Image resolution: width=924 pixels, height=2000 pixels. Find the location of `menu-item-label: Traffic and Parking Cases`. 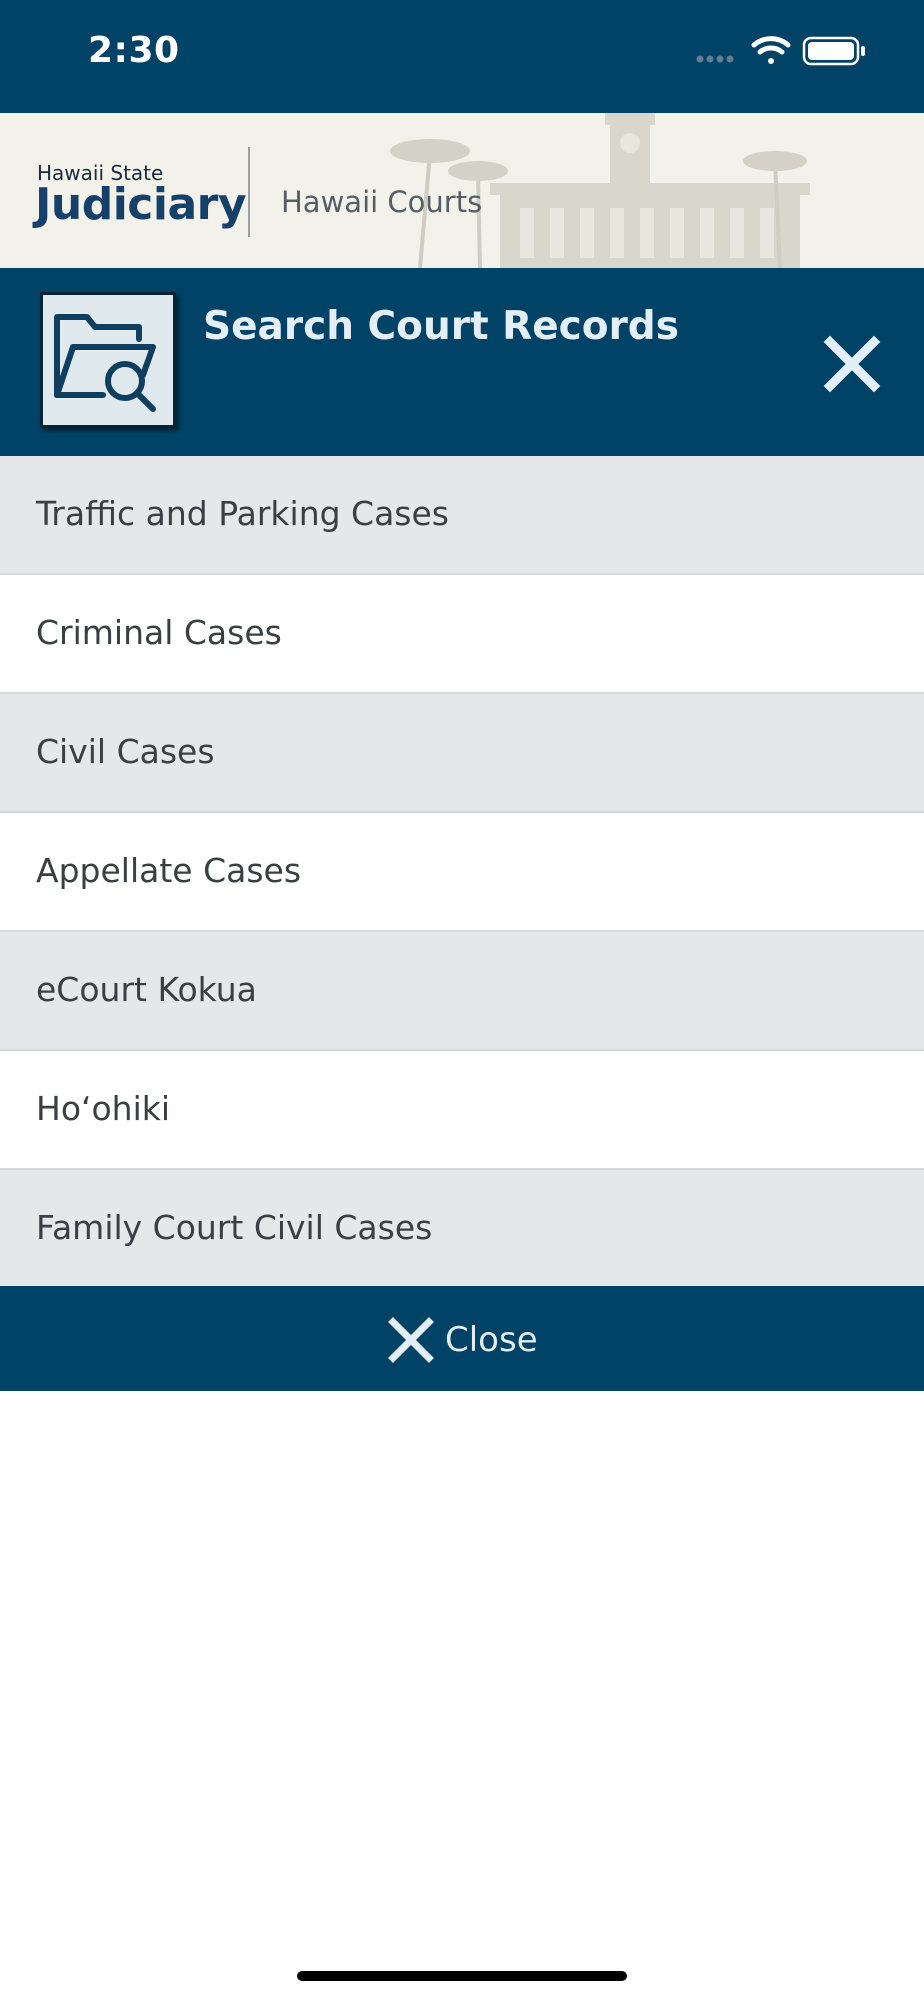

menu-item-label: Traffic and Parking Cases is located at coordinates (242, 513).